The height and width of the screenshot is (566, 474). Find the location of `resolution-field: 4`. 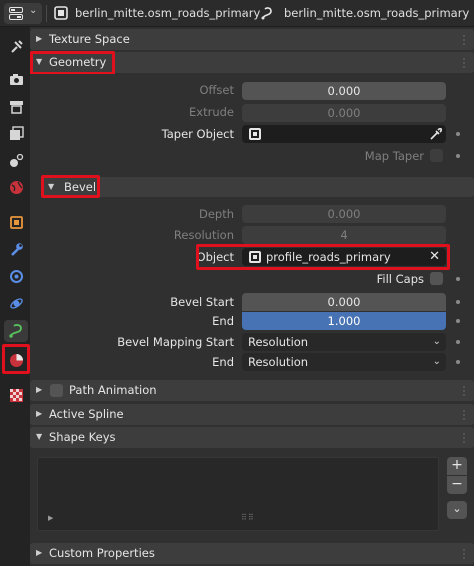

resolution-field: 4 is located at coordinates (344, 235).